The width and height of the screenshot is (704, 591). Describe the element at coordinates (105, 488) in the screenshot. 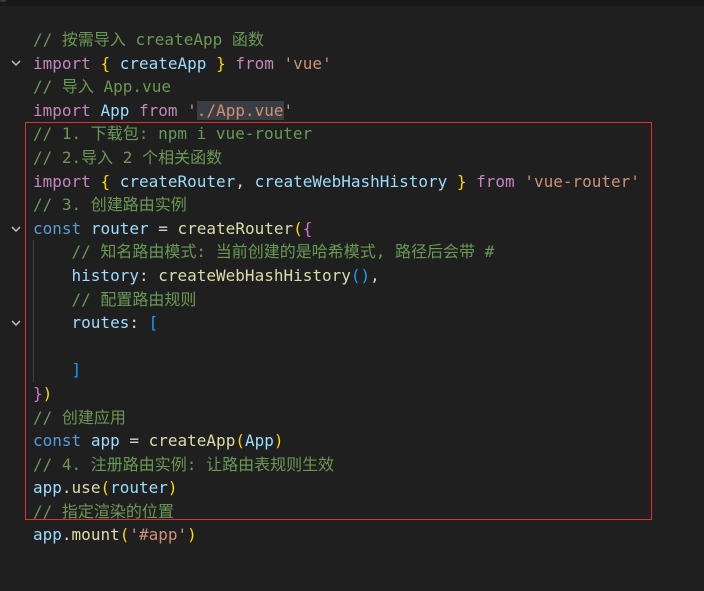

I see `code-text: app.use(router)` at that location.